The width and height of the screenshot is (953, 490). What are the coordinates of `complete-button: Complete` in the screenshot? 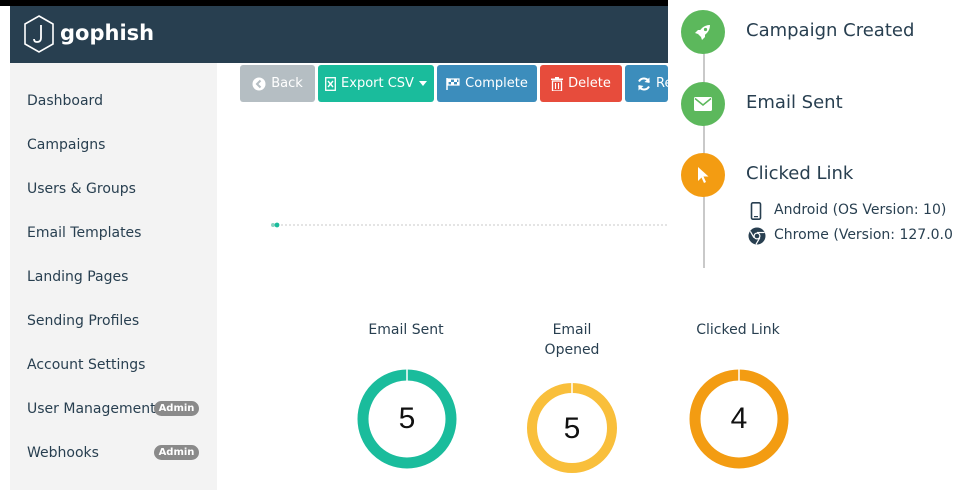 It's located at (487, 83).